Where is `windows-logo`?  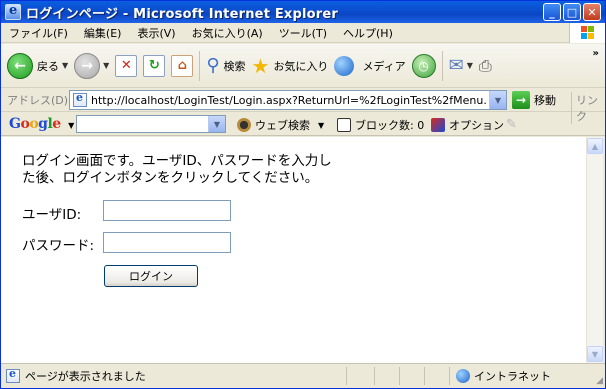
windows-logo is located at coordinates (587, 33).